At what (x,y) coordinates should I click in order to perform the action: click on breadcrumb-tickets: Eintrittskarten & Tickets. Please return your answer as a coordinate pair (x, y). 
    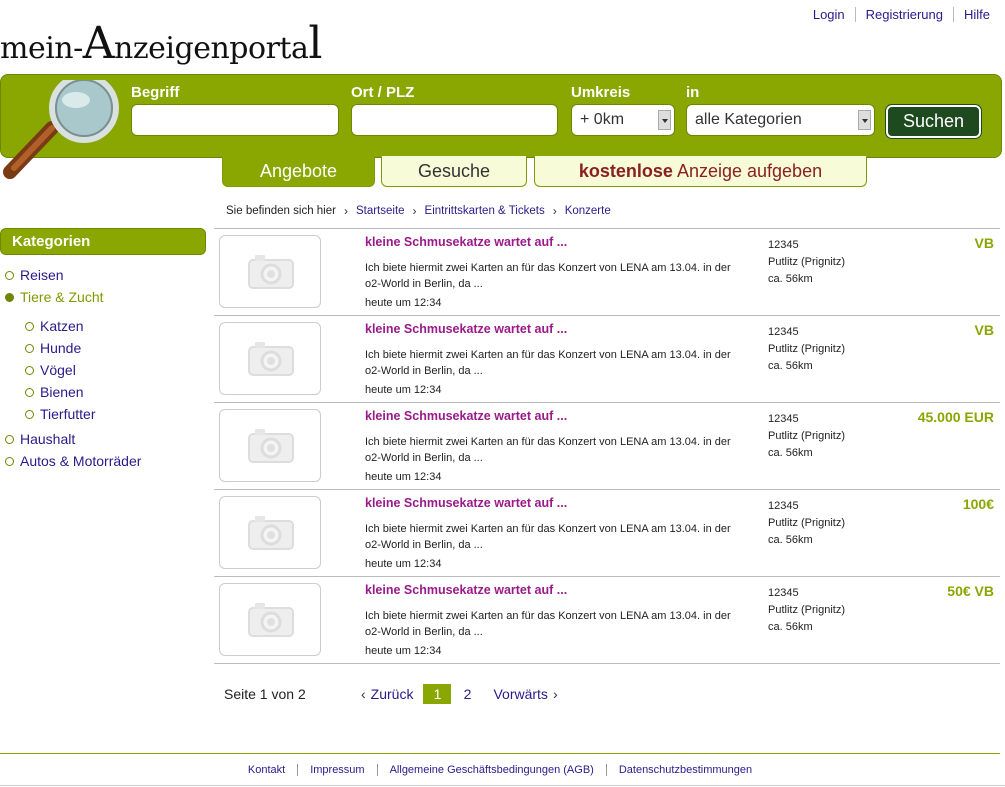
    Looking at the image, I should click on (485, 211).